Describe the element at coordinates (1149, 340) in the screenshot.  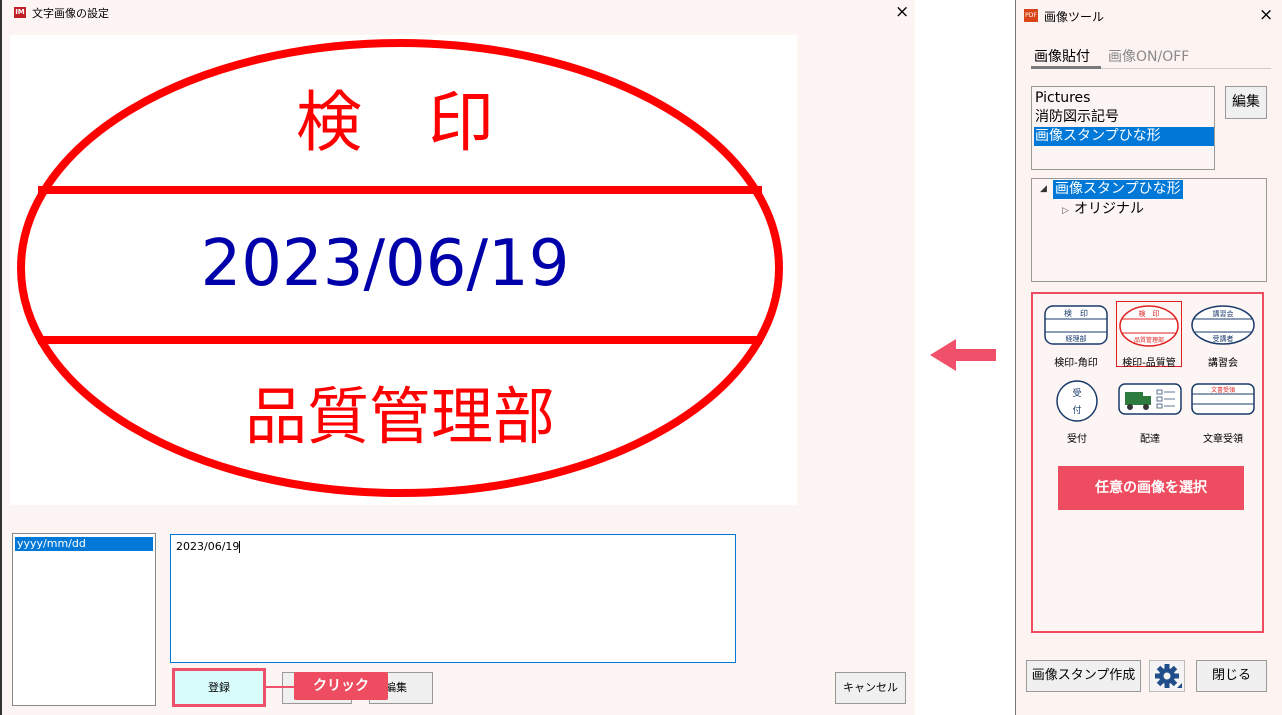
I see `svg-text: 品質管理部` at that location.